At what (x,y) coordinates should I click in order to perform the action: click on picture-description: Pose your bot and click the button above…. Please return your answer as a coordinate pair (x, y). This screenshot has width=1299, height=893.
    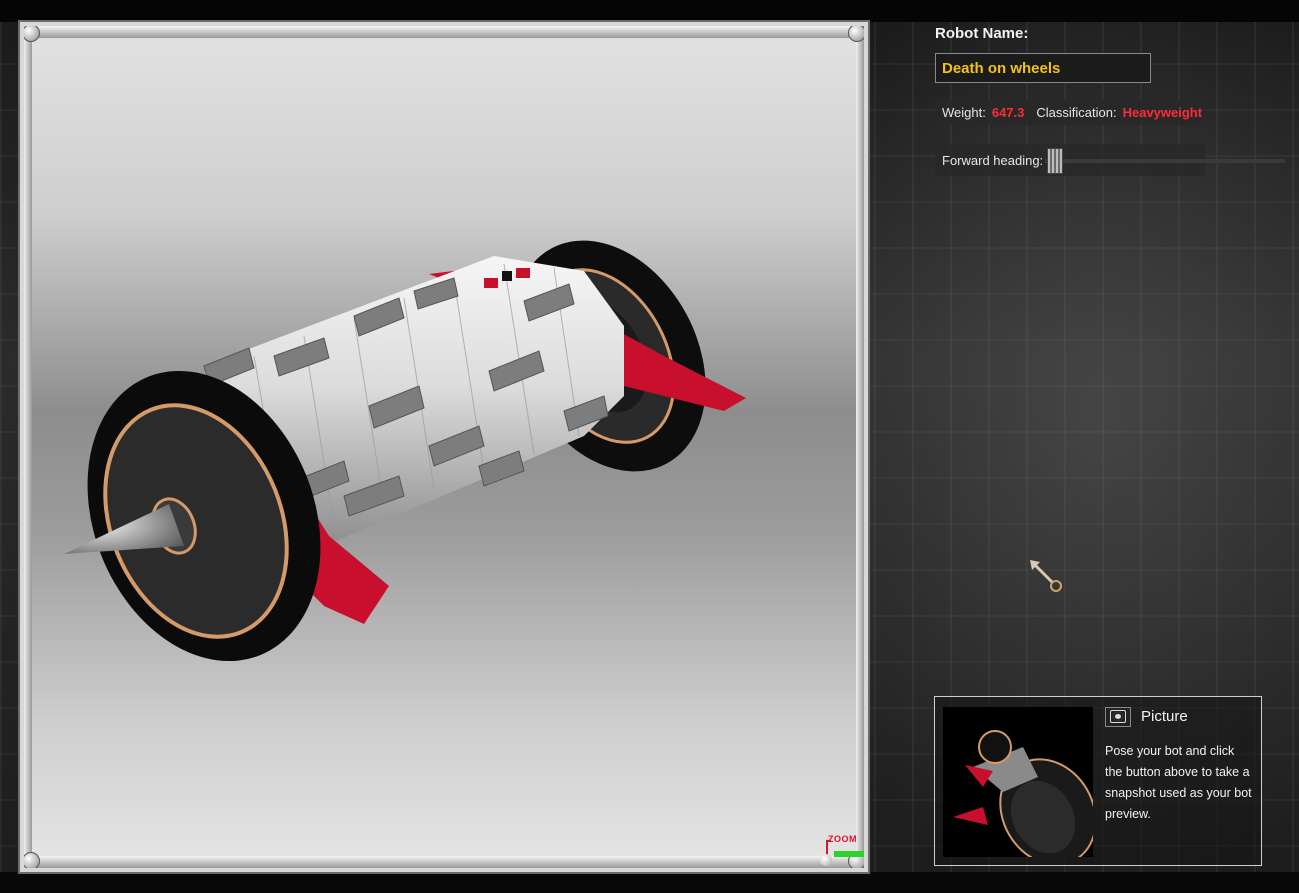
    Looking at the image, I should click on (1178, 782).